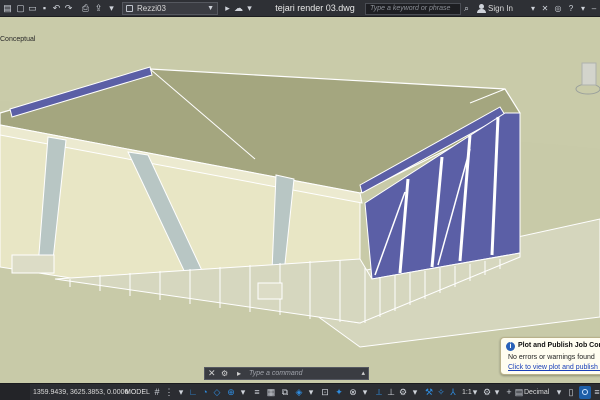  I want to click on share-icon: ⇪, so click(98, 8).